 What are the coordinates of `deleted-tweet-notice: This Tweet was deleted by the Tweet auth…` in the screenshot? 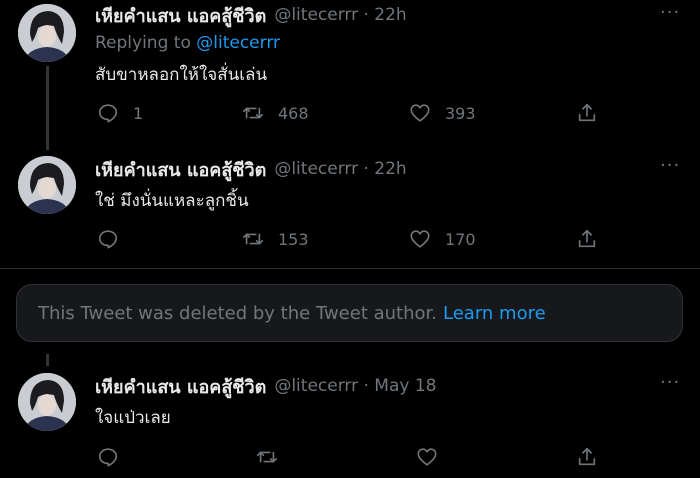 It's located at (349, 313).